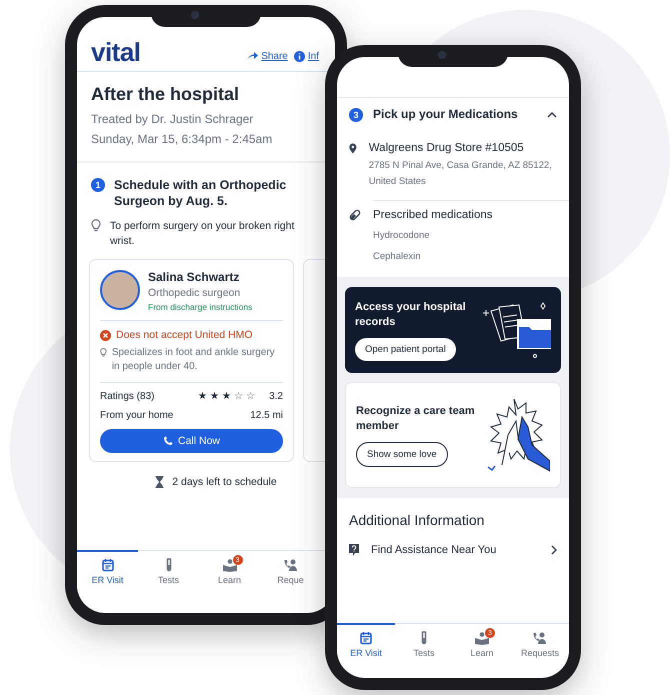  I want to click on medications-title: Prescribed medications, so click(433, 215).